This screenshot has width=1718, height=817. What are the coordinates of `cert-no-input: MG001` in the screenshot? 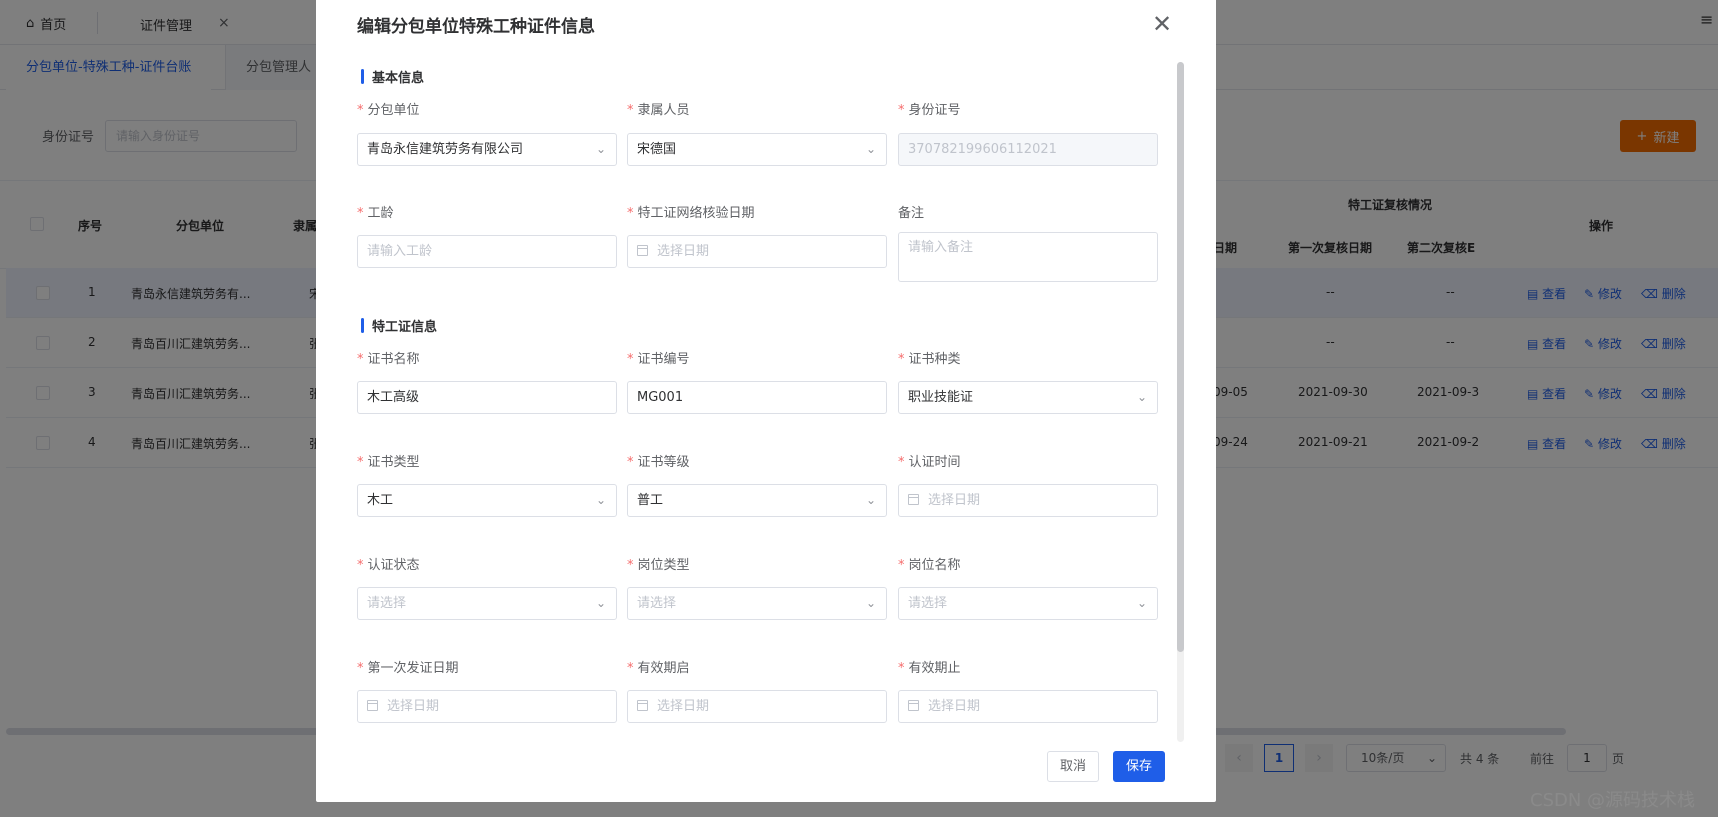 It's located at (757, 397).